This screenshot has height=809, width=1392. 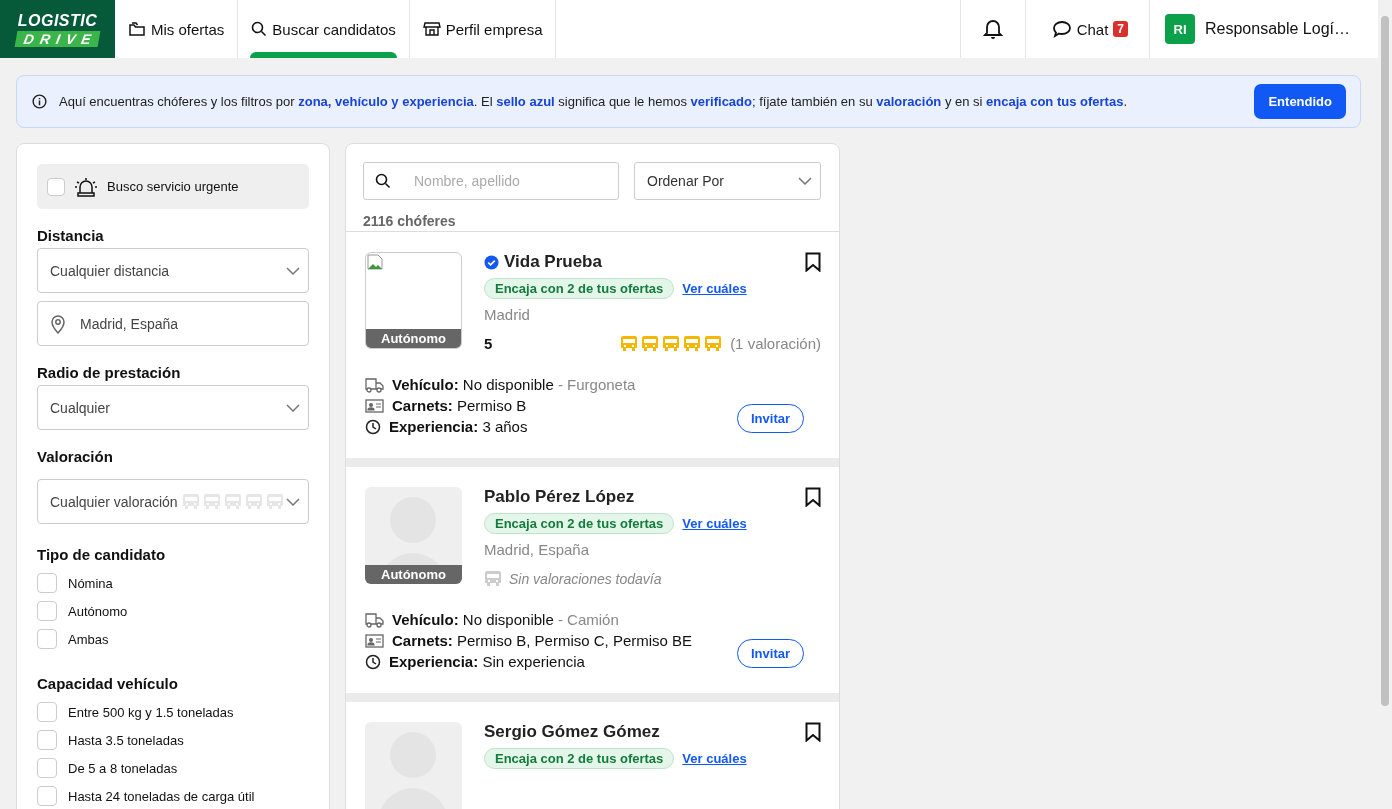 What do you see at coordinates (487, 661) in the screenshot?
I see `detail-text: Experiencia: Sin experiencia` at bounding box center [487, 661].